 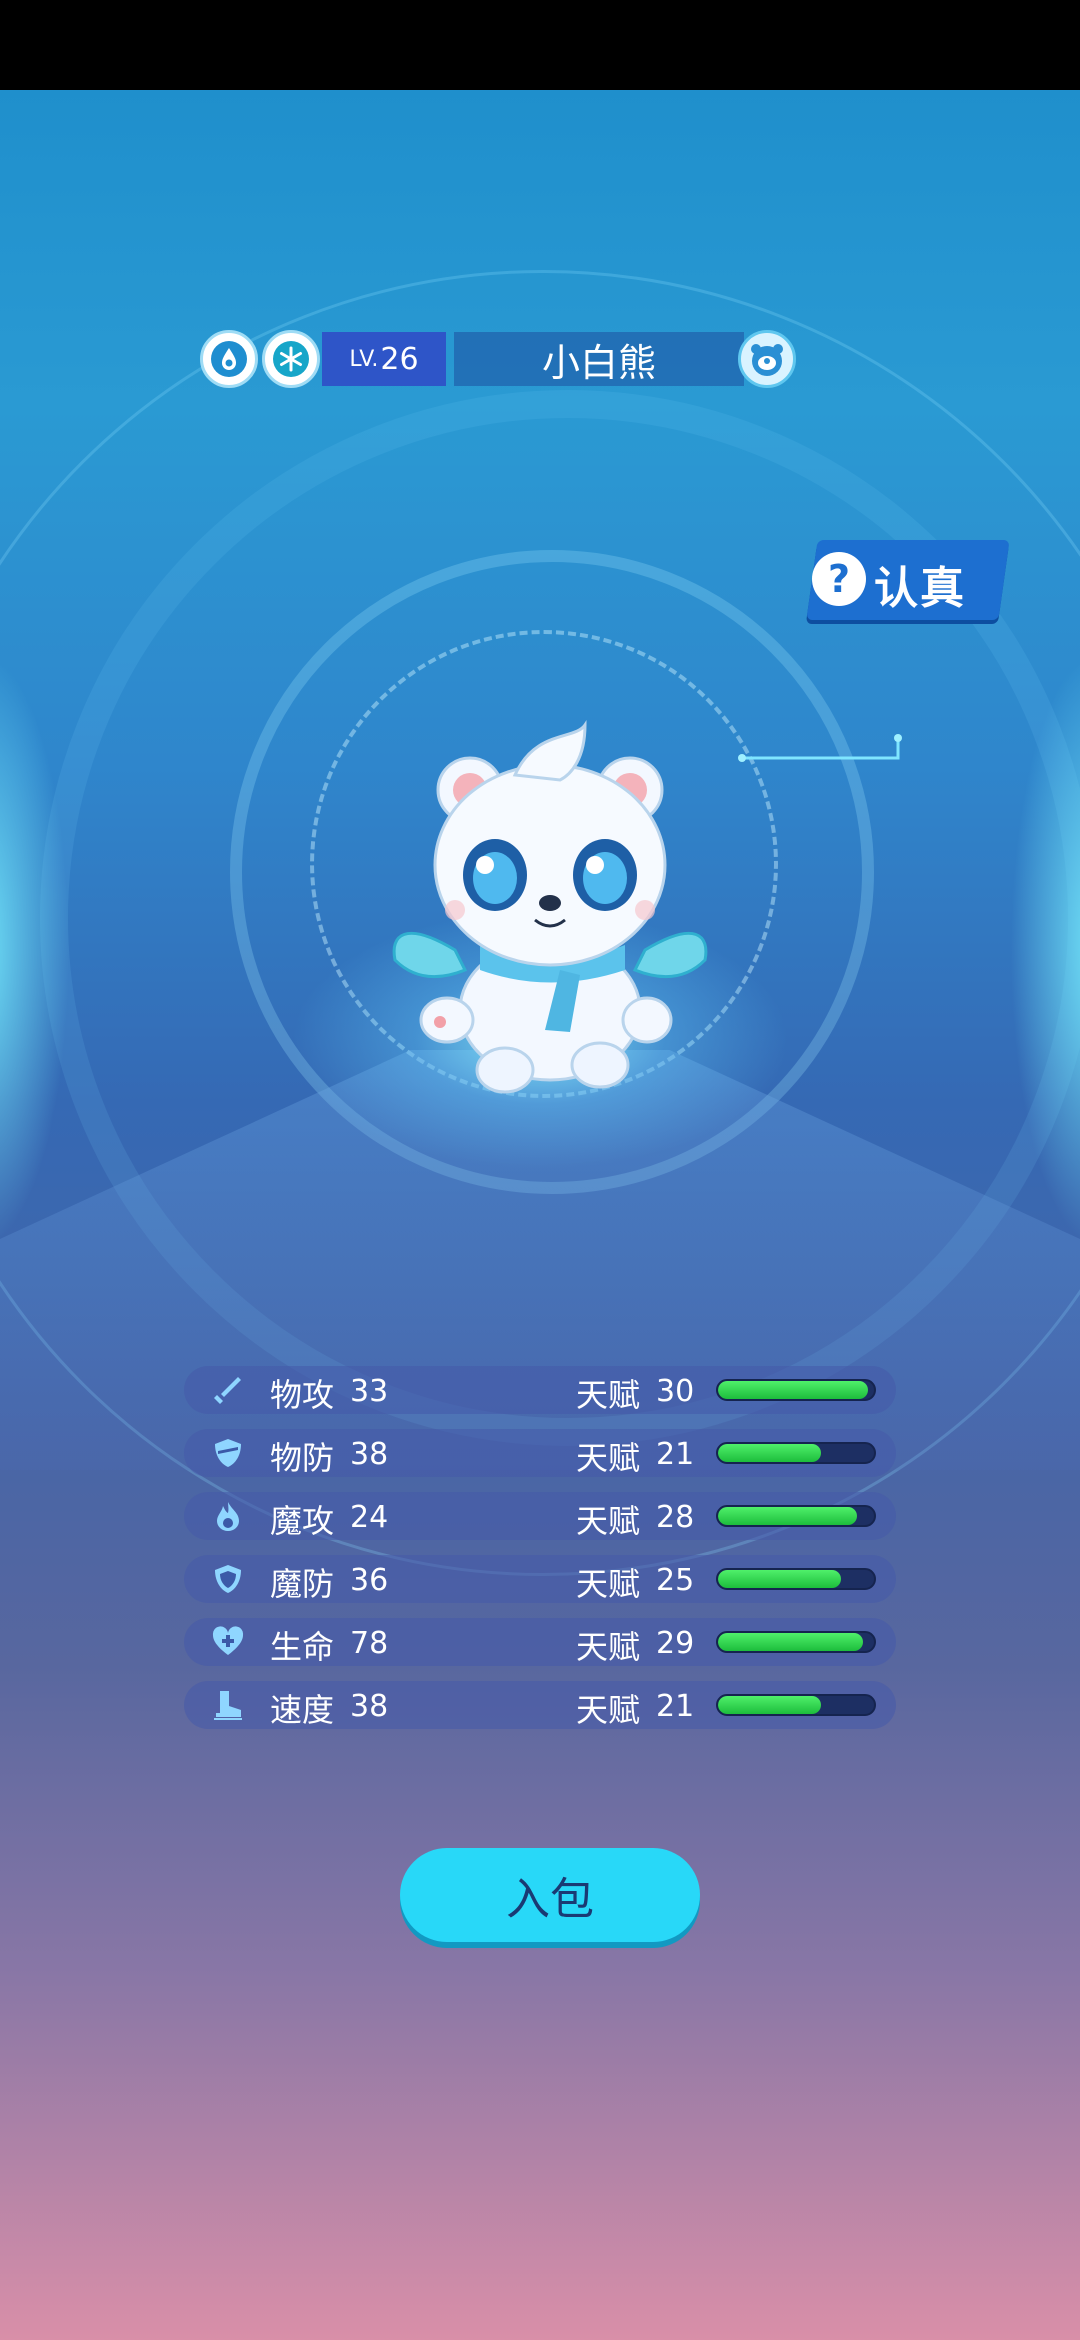 I want to click on stat-row-physical-defense: 物防 38 天赋 21, so click(x=540, y=1453).